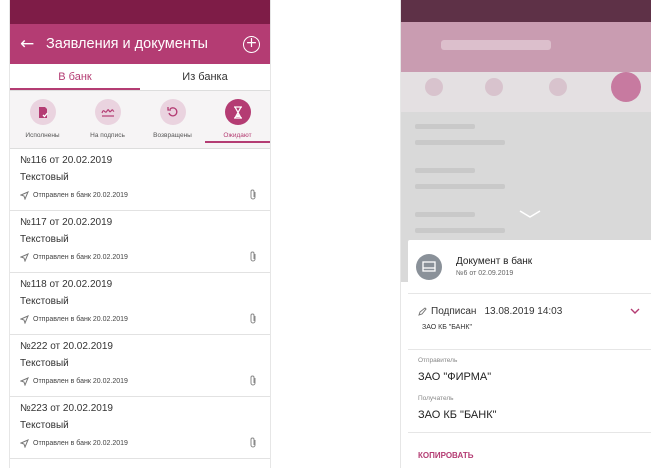 The height and width of the screenshot is (468, 651). I want to click on sign-datetime: 13.08.2019 14:03, so click(523, 311).